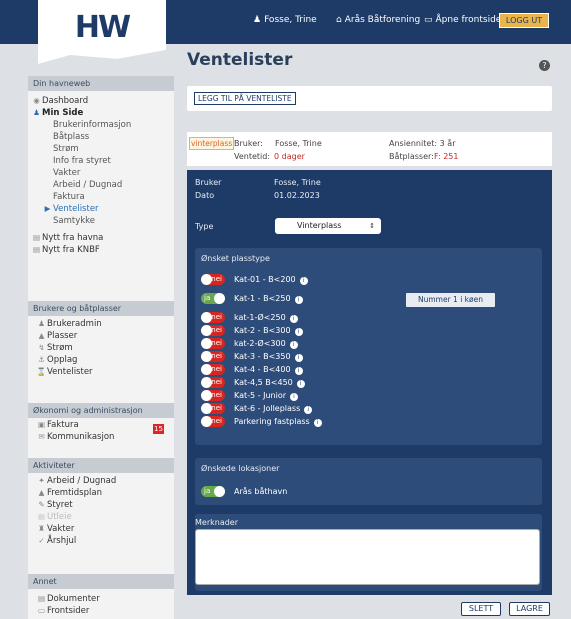 This screenshot has height=619, width=571. What do you see at coordinates (297, 195) in the screenshot?
I see `form-date-value: 01.02.2023` at bounding box center [297, 195].